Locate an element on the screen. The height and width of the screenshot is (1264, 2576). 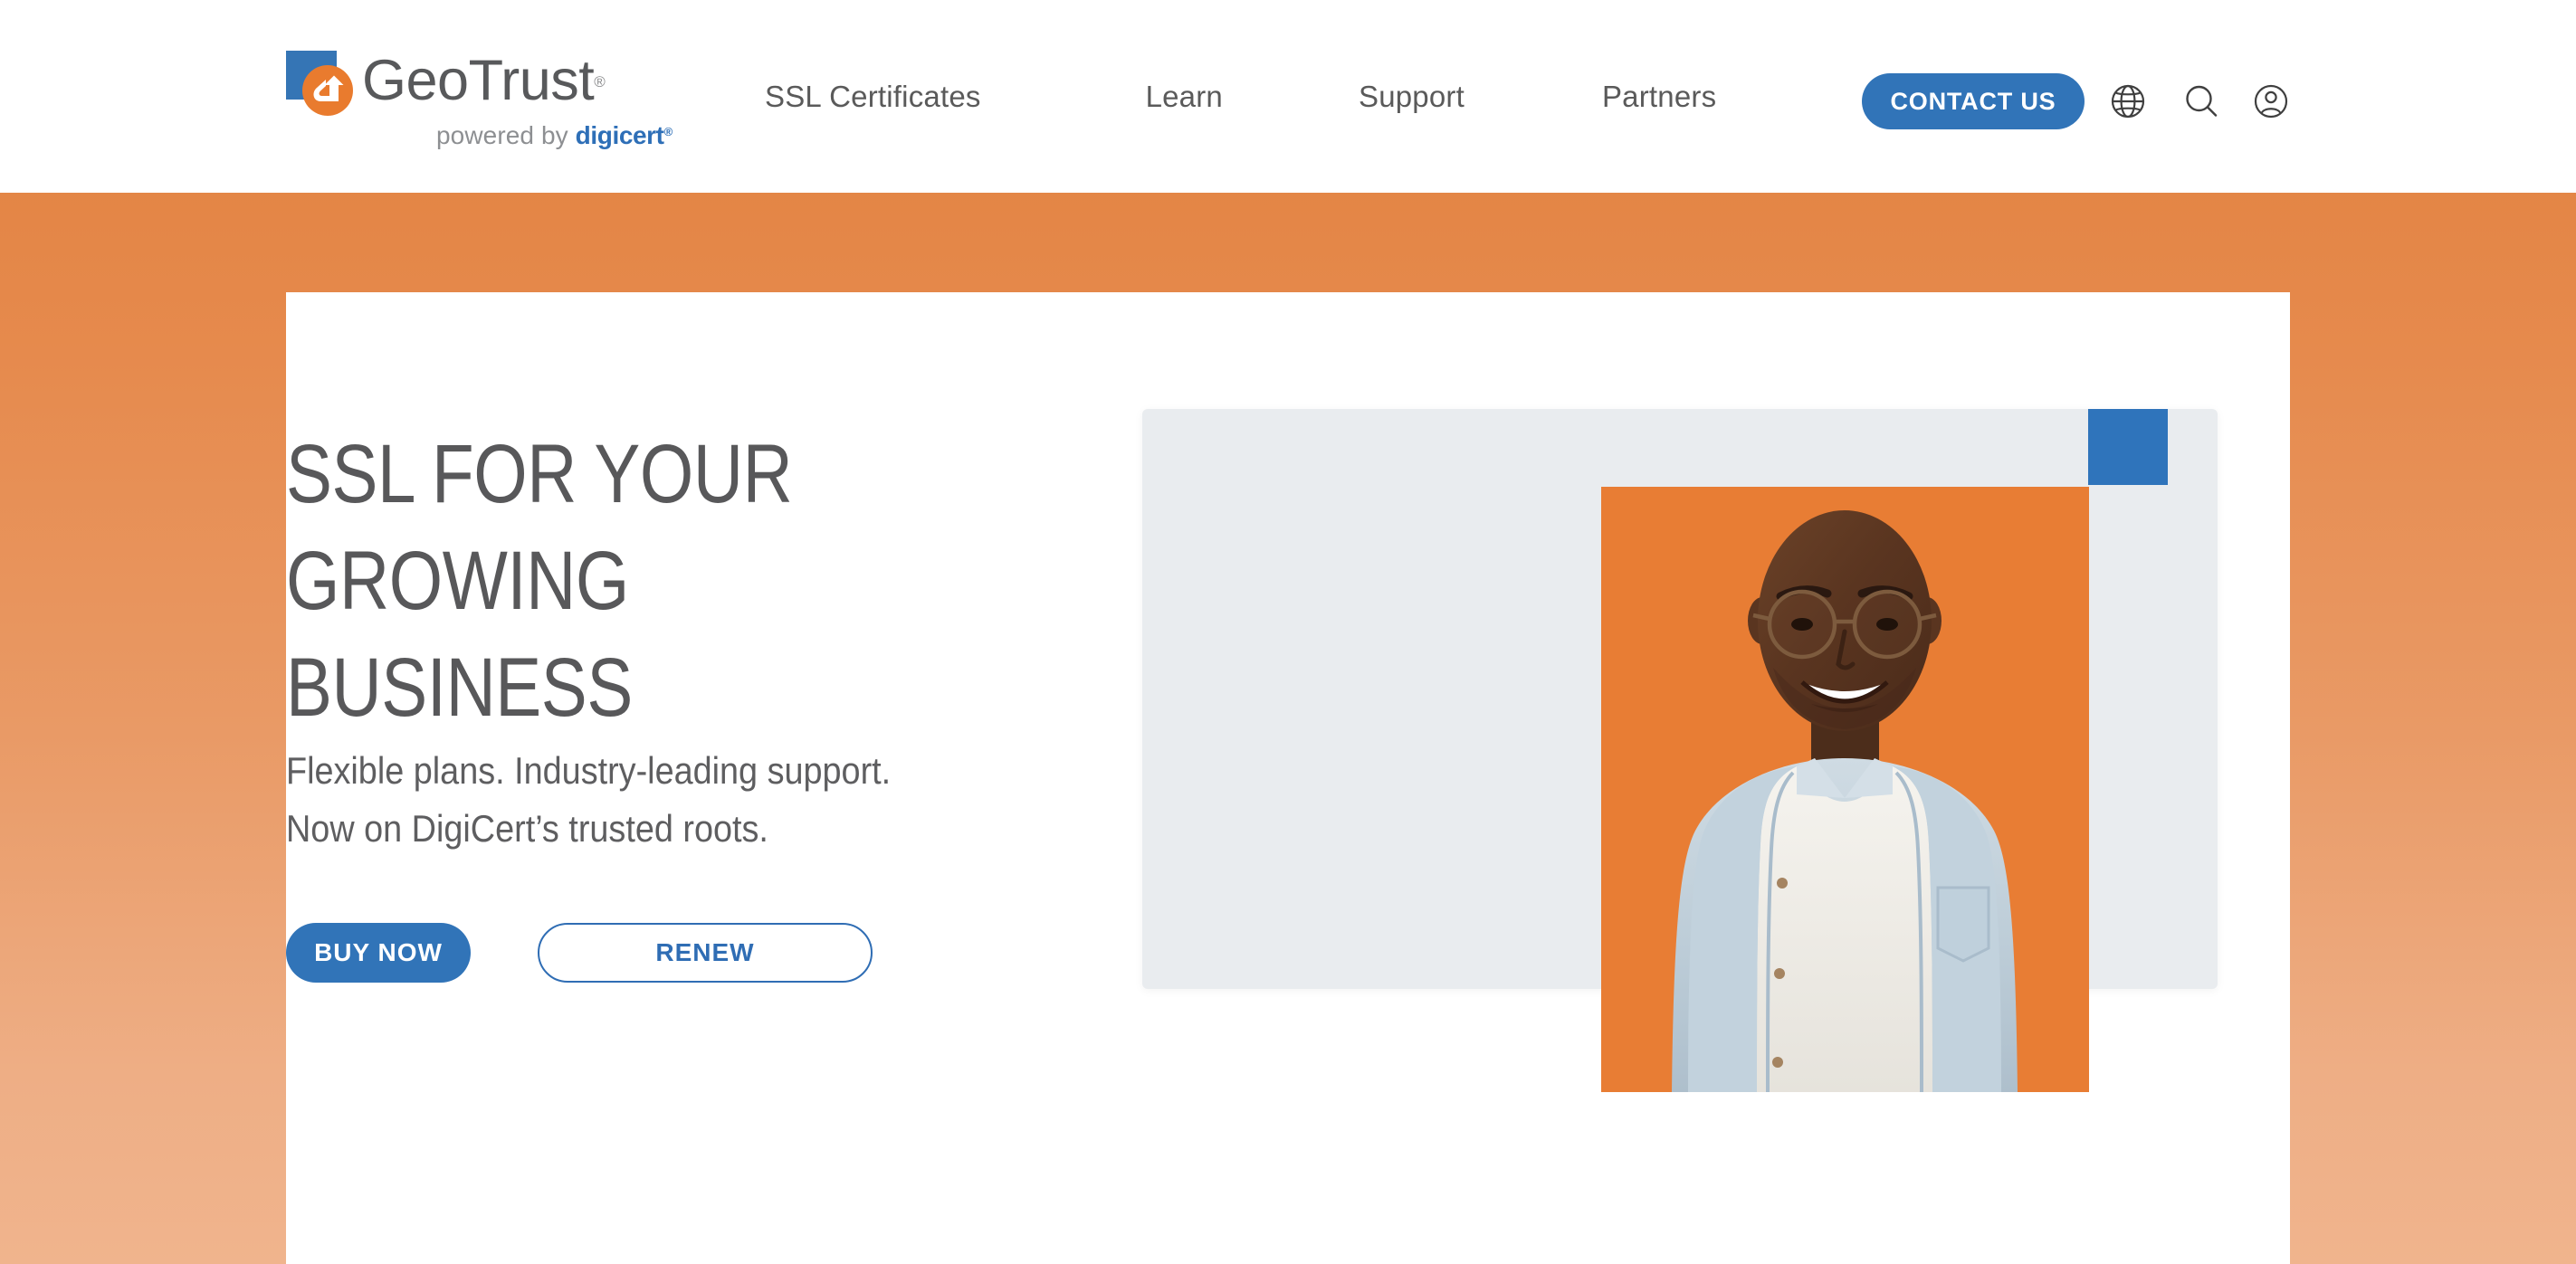
geotrust-logo: GeoTrust® powered by digicert® is located at coordinates (480, 99).